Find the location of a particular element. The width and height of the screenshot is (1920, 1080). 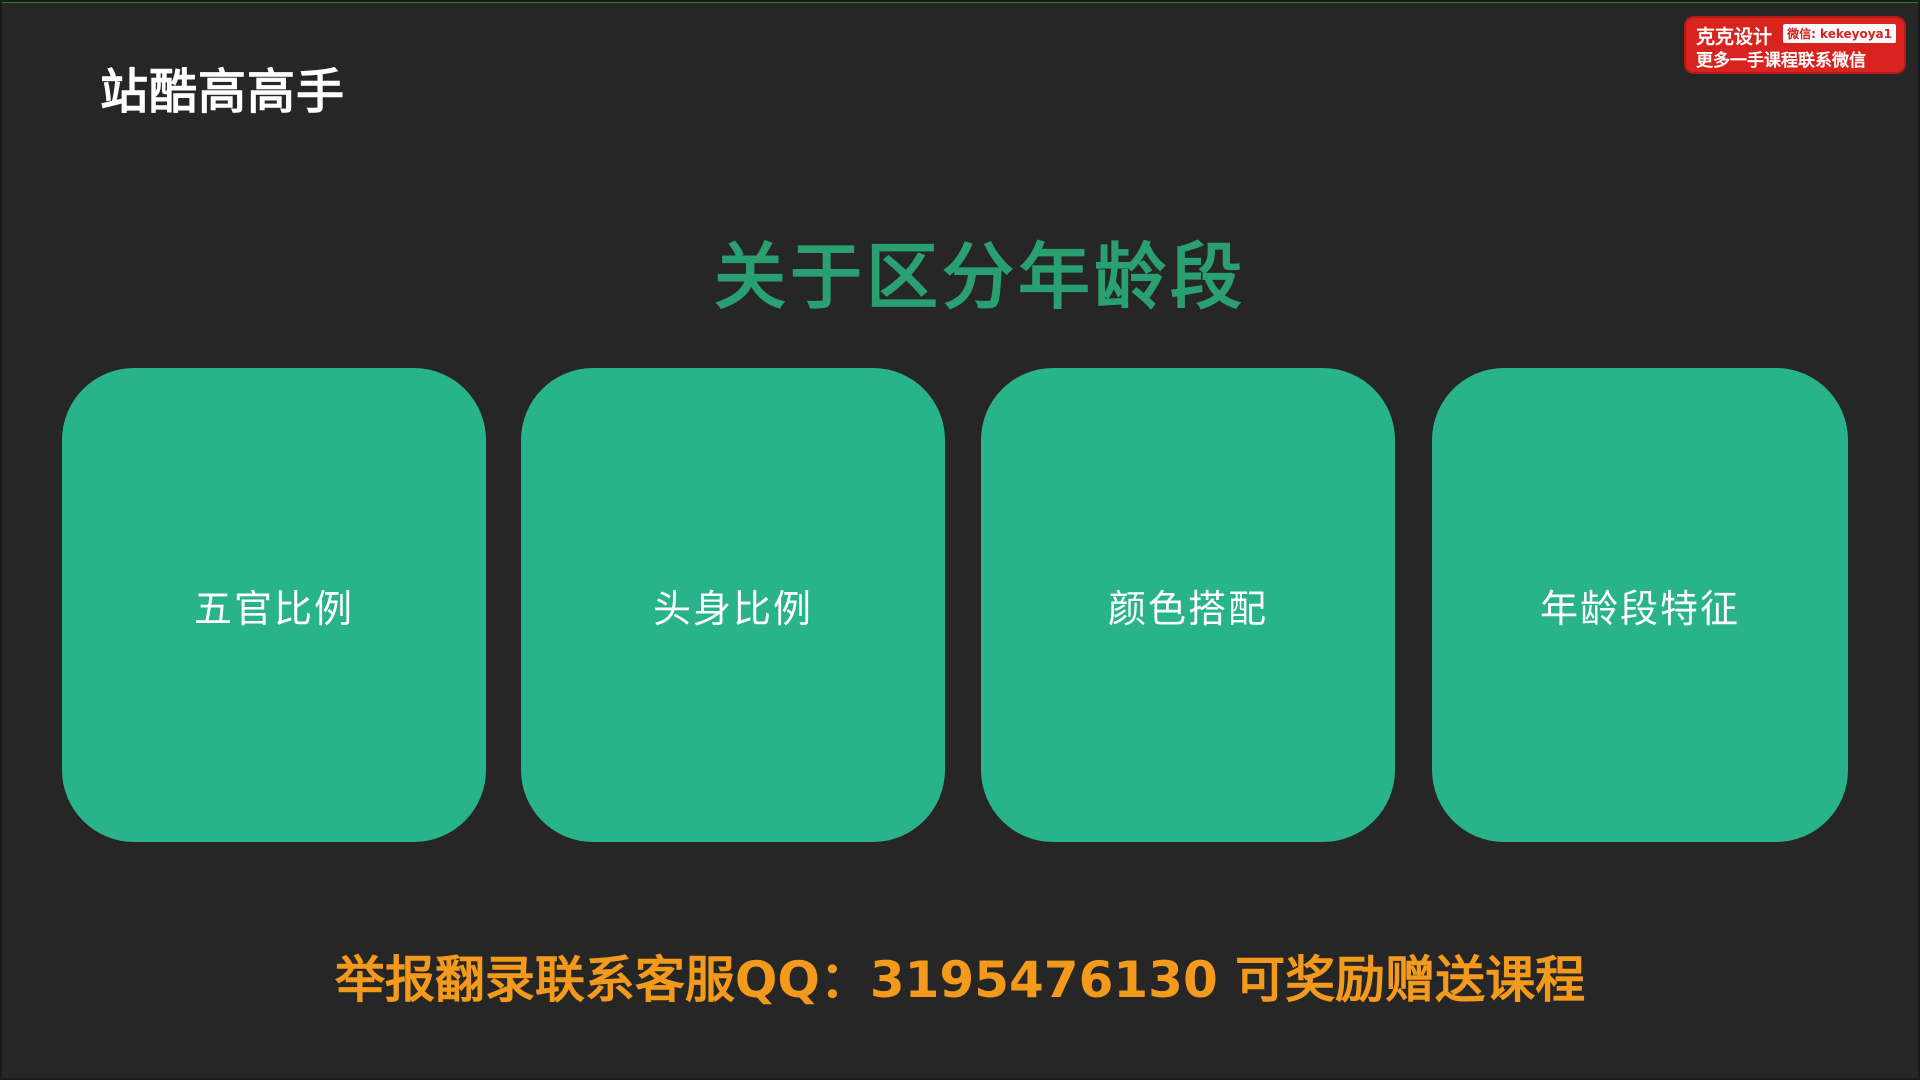

card-head-body-ratio: 头身比例 is located at coordinates (733, 605).